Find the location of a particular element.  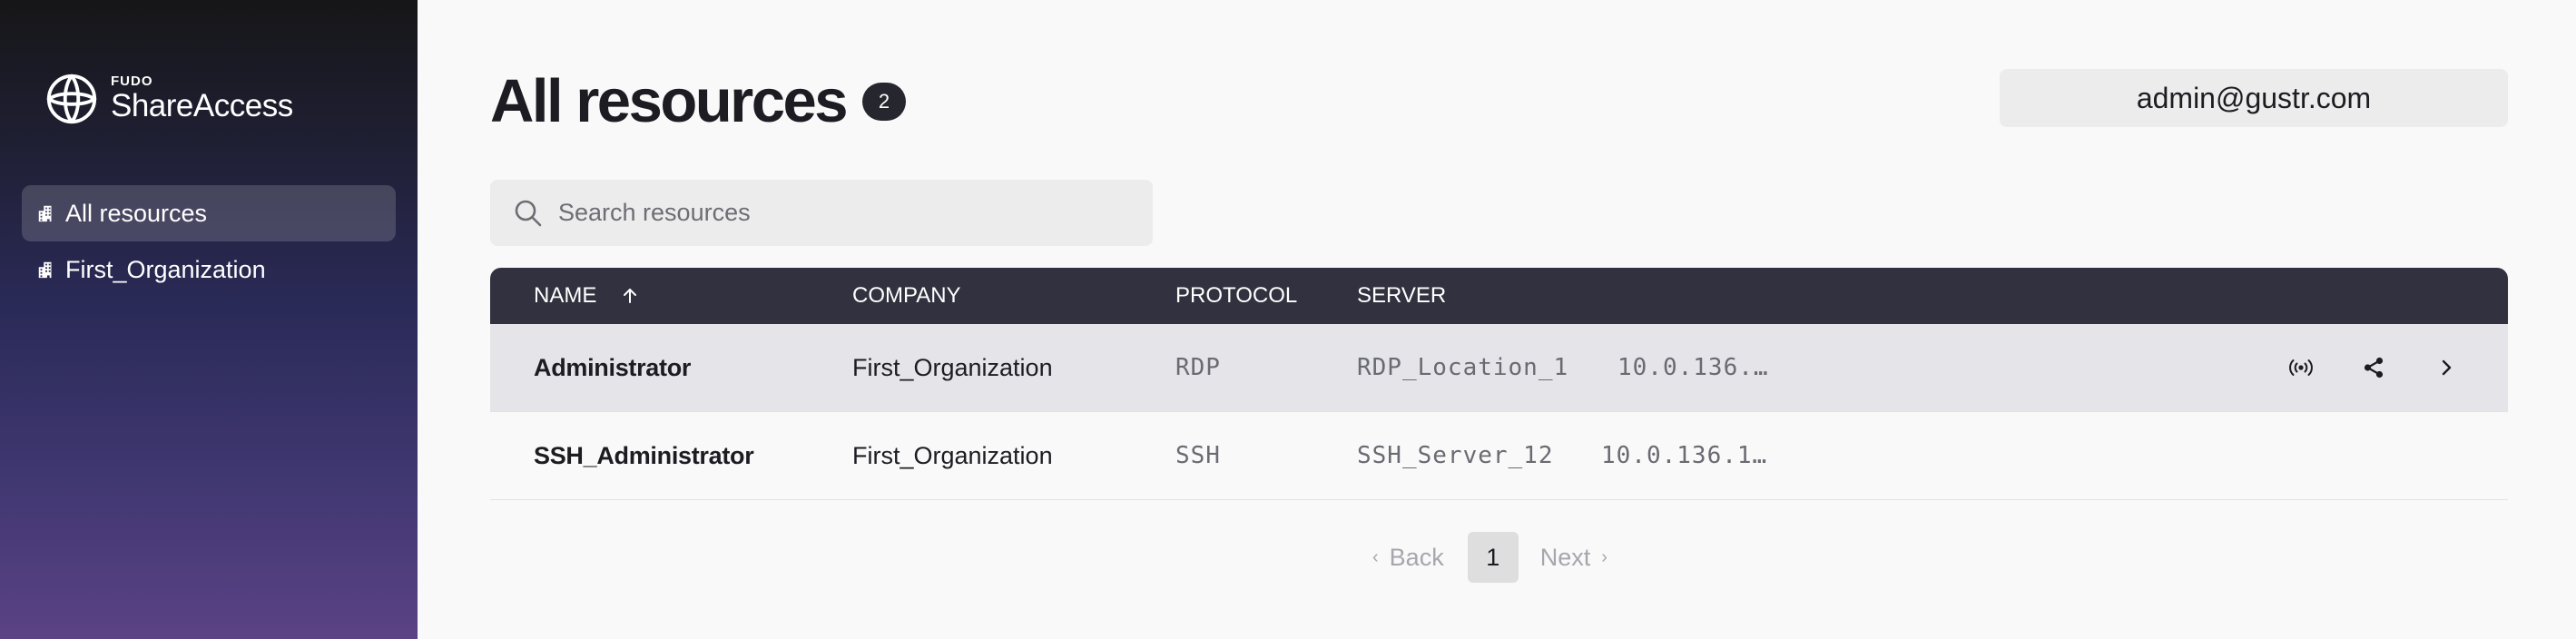

next-button: Next › is located at coordinates (1579, 558).